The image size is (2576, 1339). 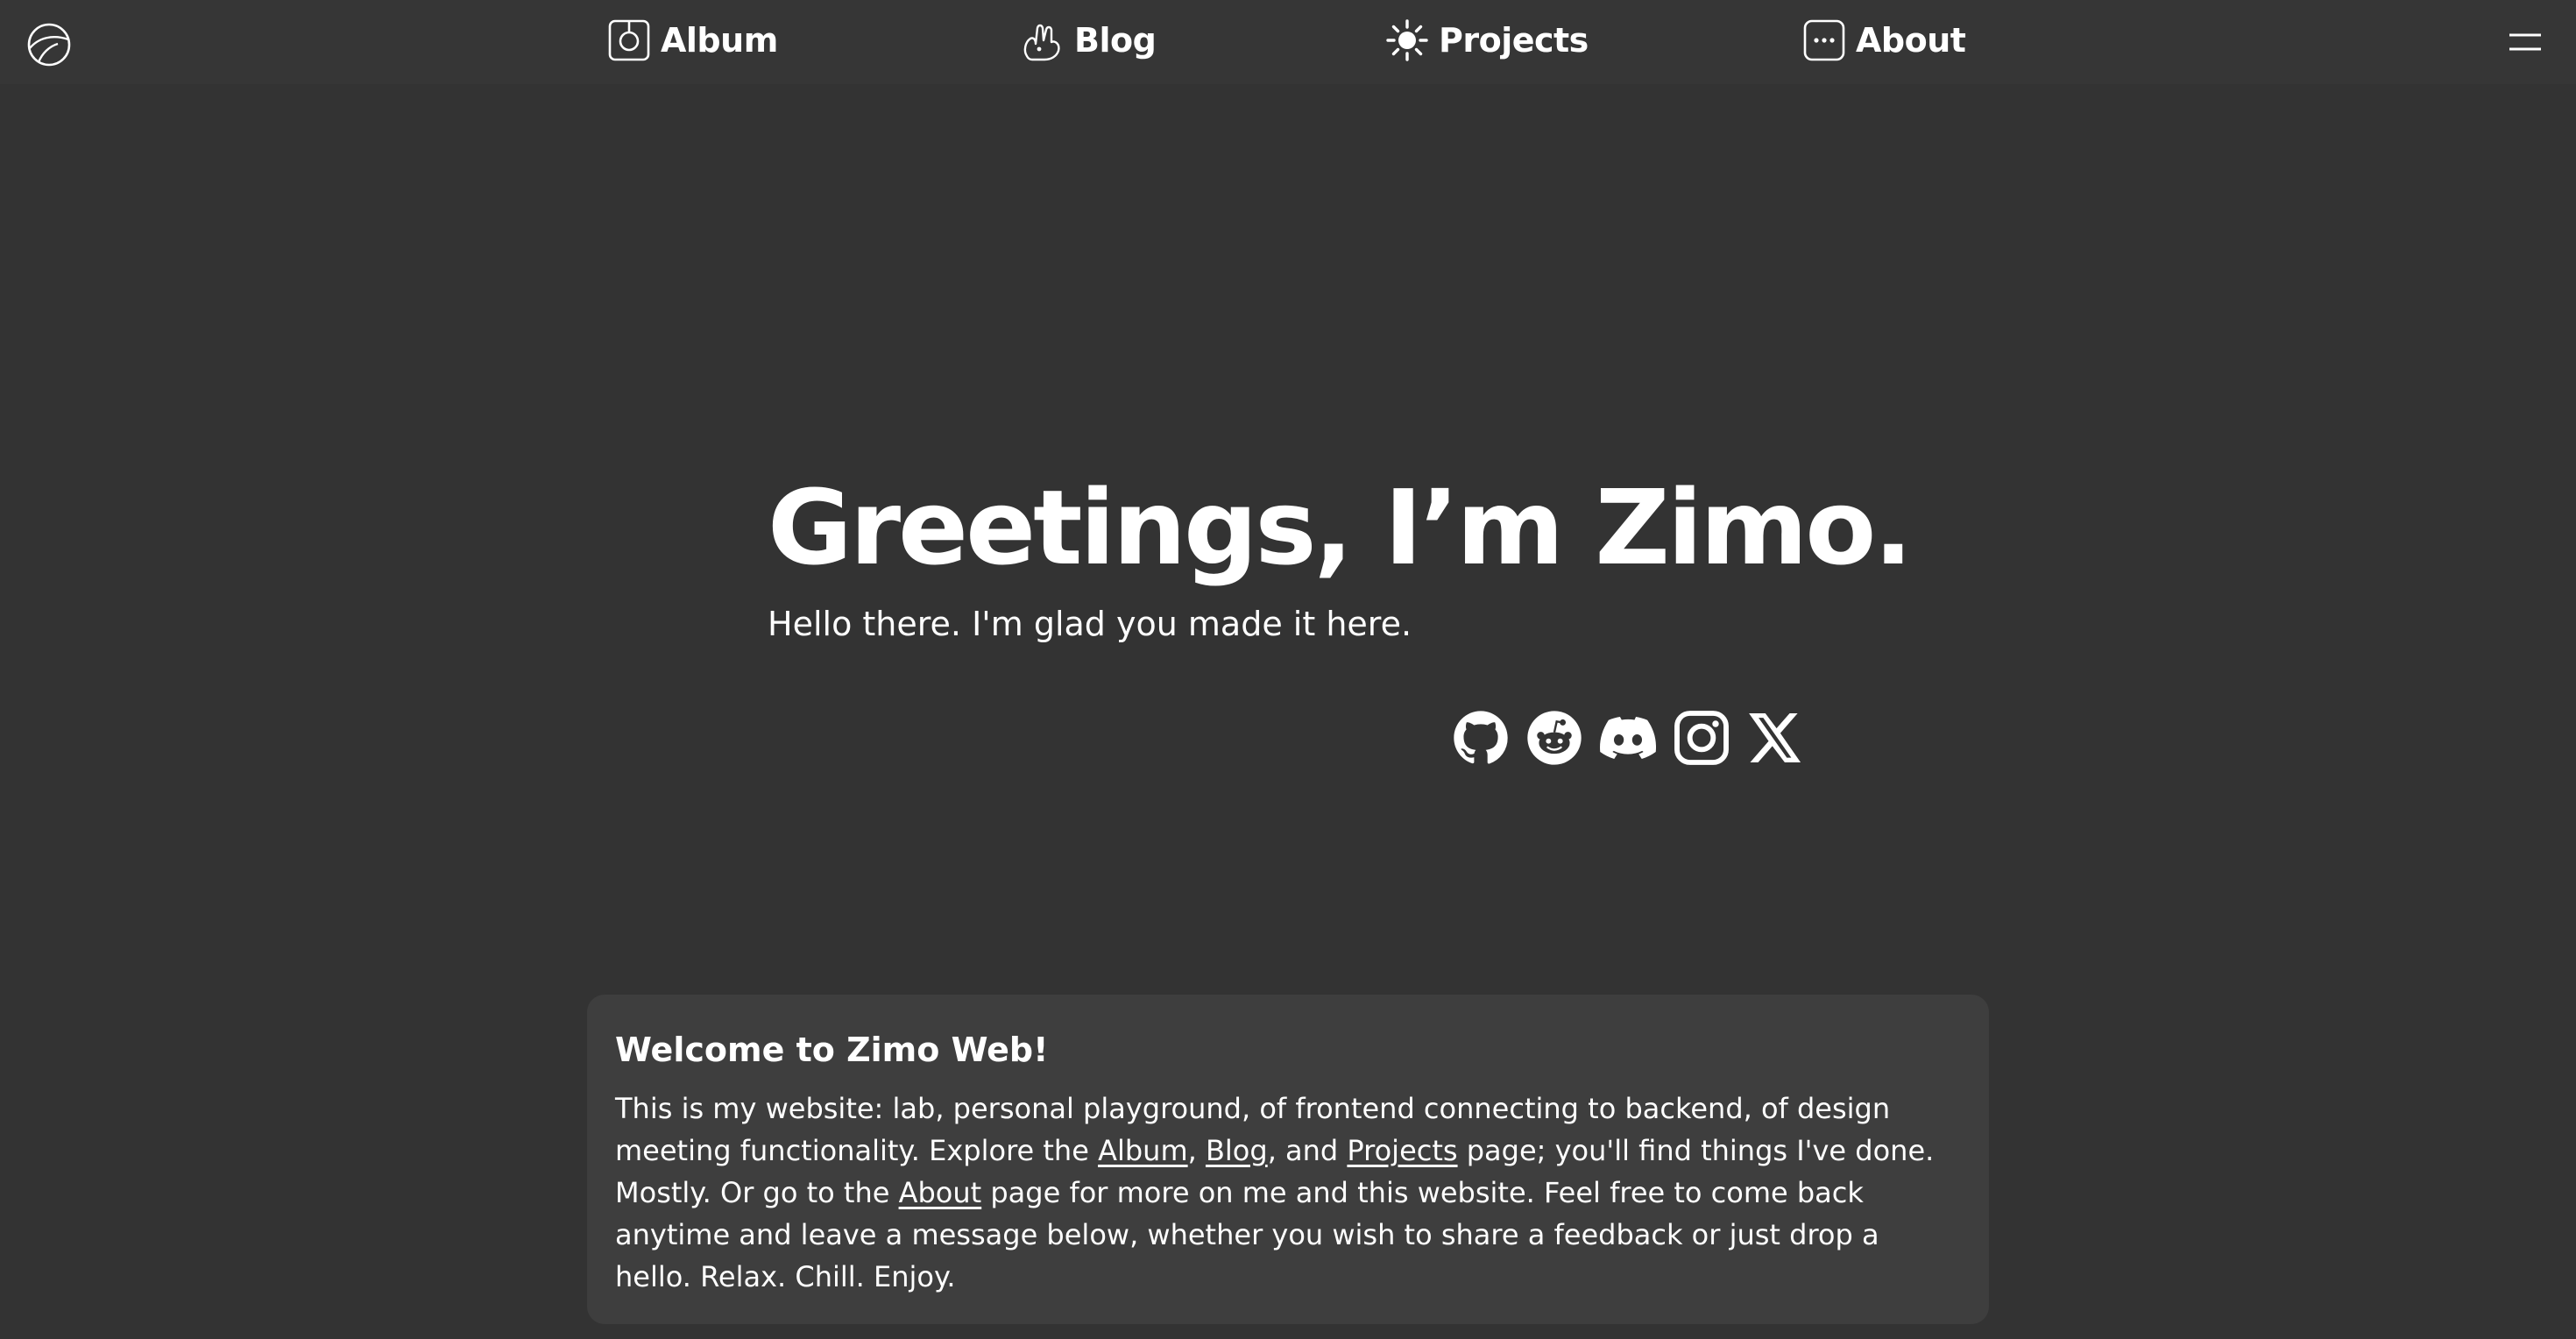 I want to click on hero-title: Greetings, I’m Zimo., so click(x=1340, y=527).